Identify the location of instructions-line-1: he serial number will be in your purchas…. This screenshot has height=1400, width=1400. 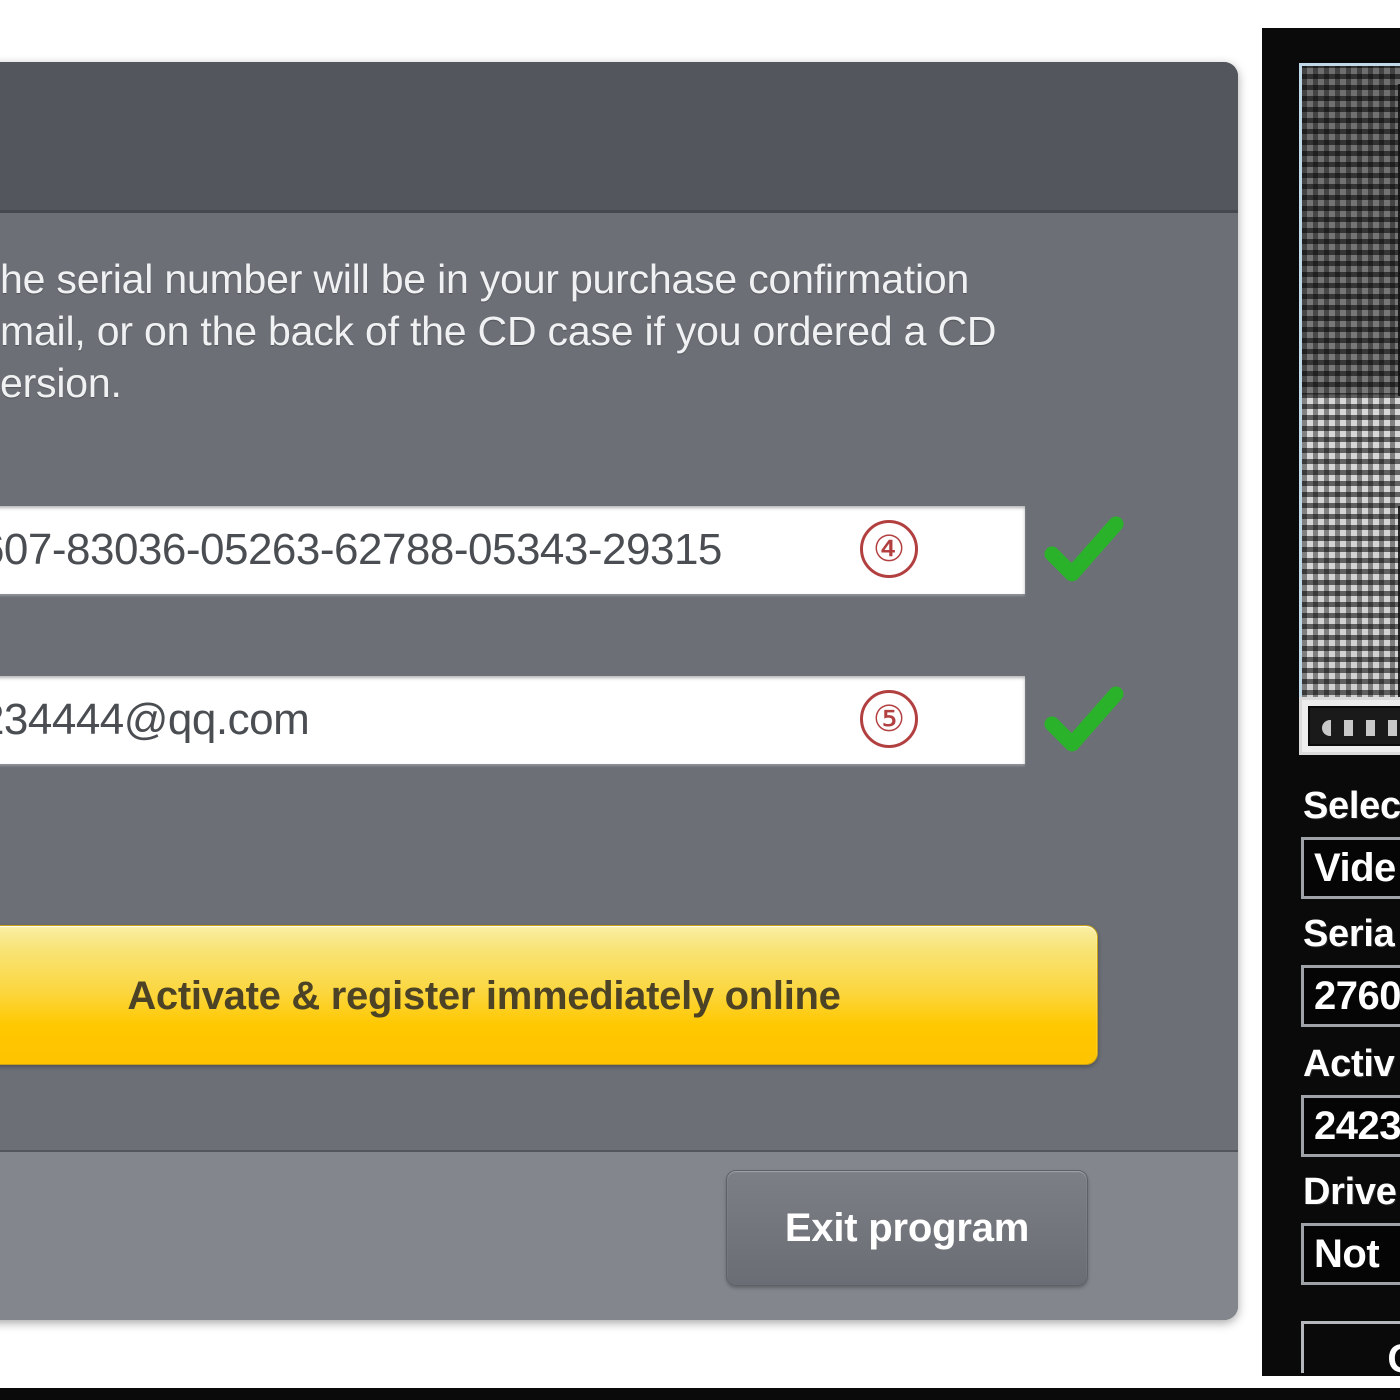
(485, 279).